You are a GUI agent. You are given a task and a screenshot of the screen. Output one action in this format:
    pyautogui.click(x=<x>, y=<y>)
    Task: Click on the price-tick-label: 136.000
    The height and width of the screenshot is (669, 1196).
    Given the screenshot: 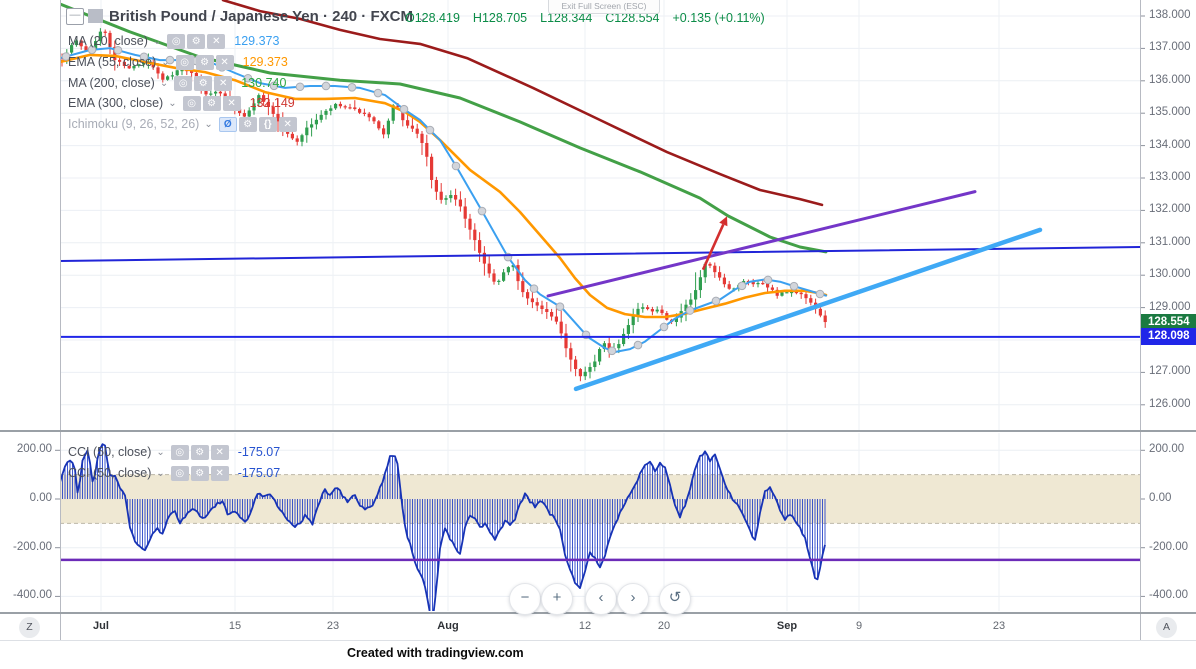 What is the action you would take?
    pyautogui.click(x=1170, y=79)
    